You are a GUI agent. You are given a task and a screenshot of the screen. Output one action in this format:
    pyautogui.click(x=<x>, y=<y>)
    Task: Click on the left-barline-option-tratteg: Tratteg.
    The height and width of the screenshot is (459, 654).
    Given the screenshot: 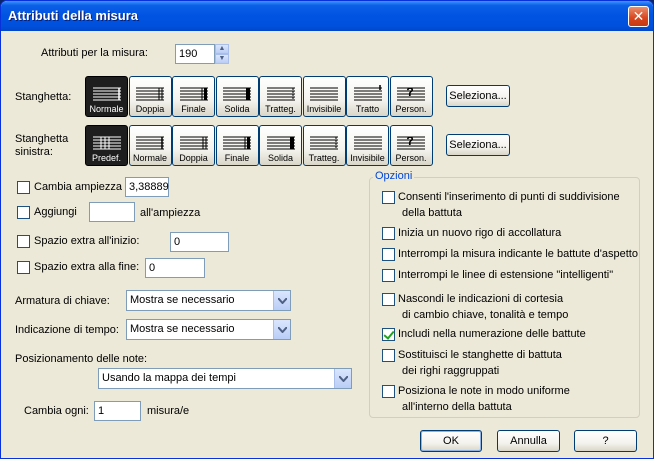 What is the action you would take?
    pyautogui.click(x=324, y=145)
    